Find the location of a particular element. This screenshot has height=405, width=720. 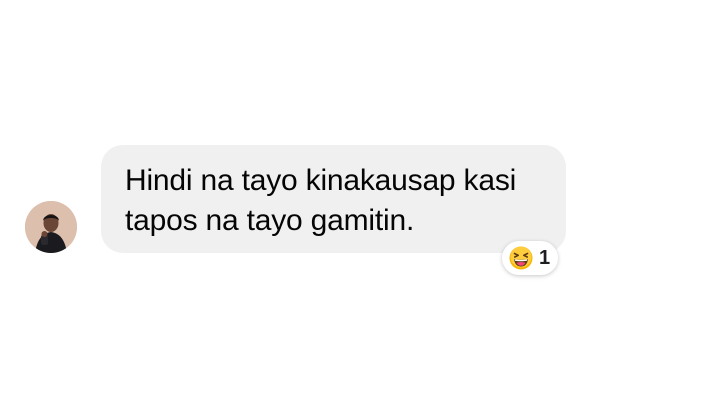

avatar is located at coordinates (51, 227).